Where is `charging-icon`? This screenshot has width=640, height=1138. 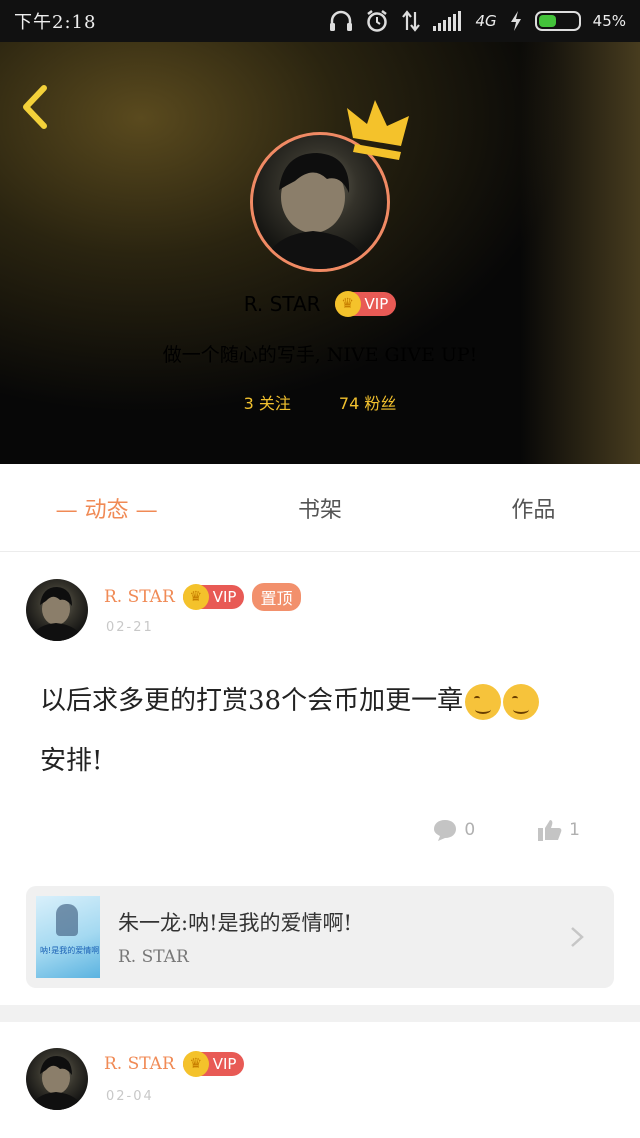
charging-icon is located at coordinates (516, 21).